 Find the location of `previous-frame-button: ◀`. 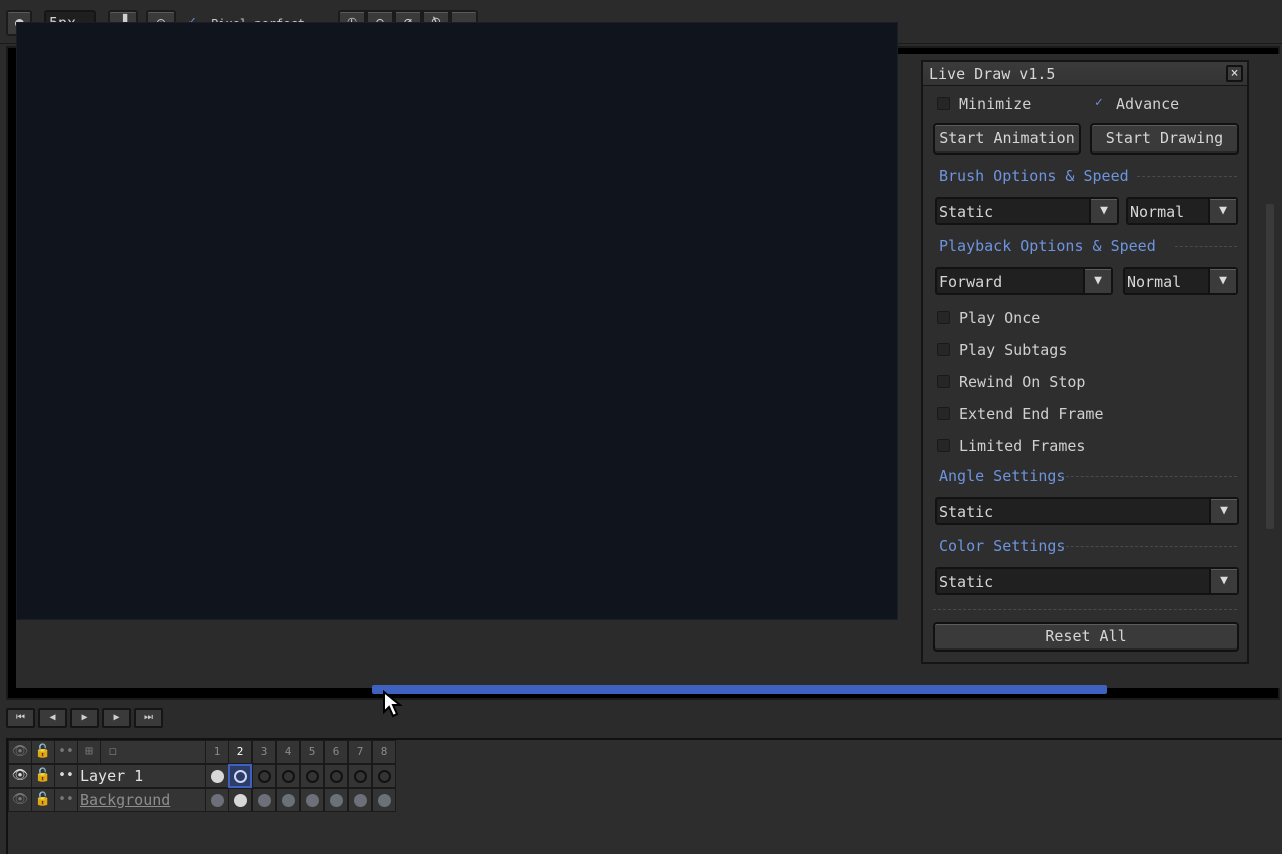

previous-frame-button: ◀ is located at coordinates (52, 718).